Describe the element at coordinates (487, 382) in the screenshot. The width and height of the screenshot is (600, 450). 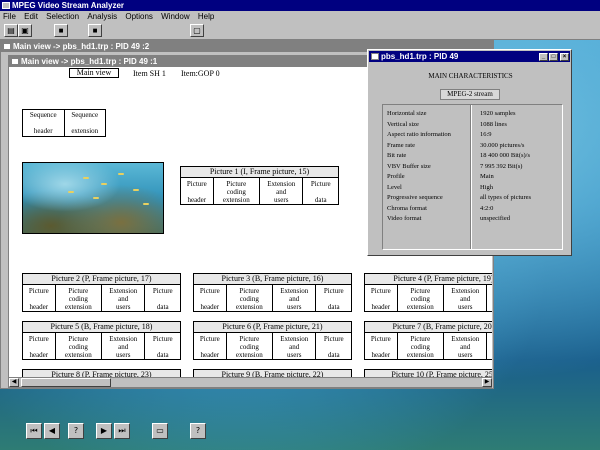
I see `scroll-right-button: ▶` at that location.